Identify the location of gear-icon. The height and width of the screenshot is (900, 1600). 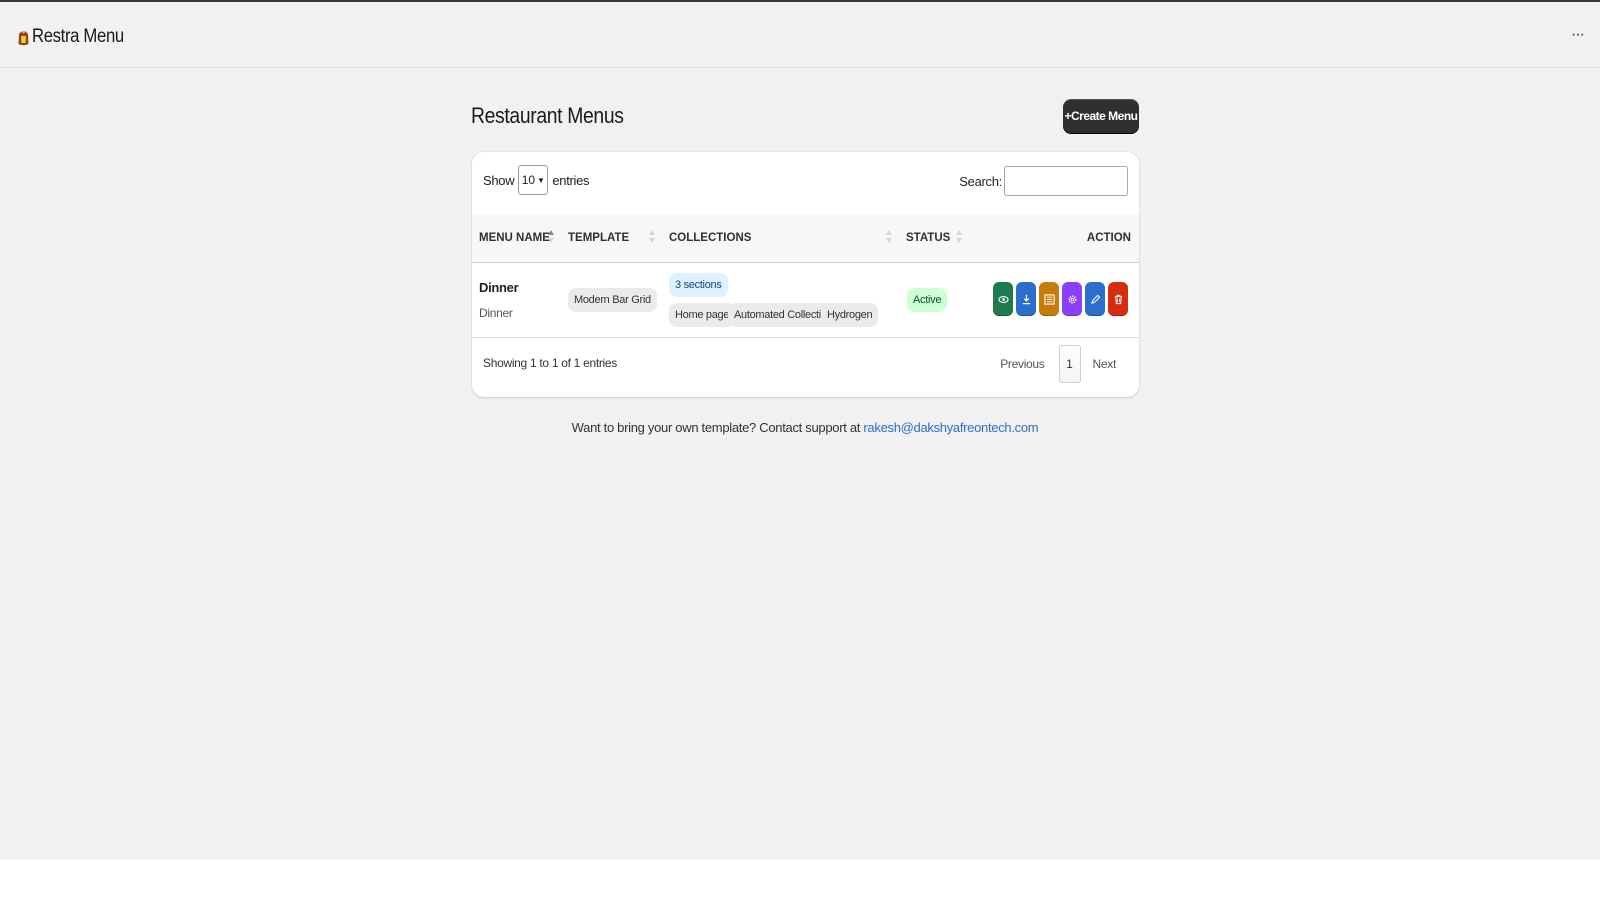
(1072, 299).